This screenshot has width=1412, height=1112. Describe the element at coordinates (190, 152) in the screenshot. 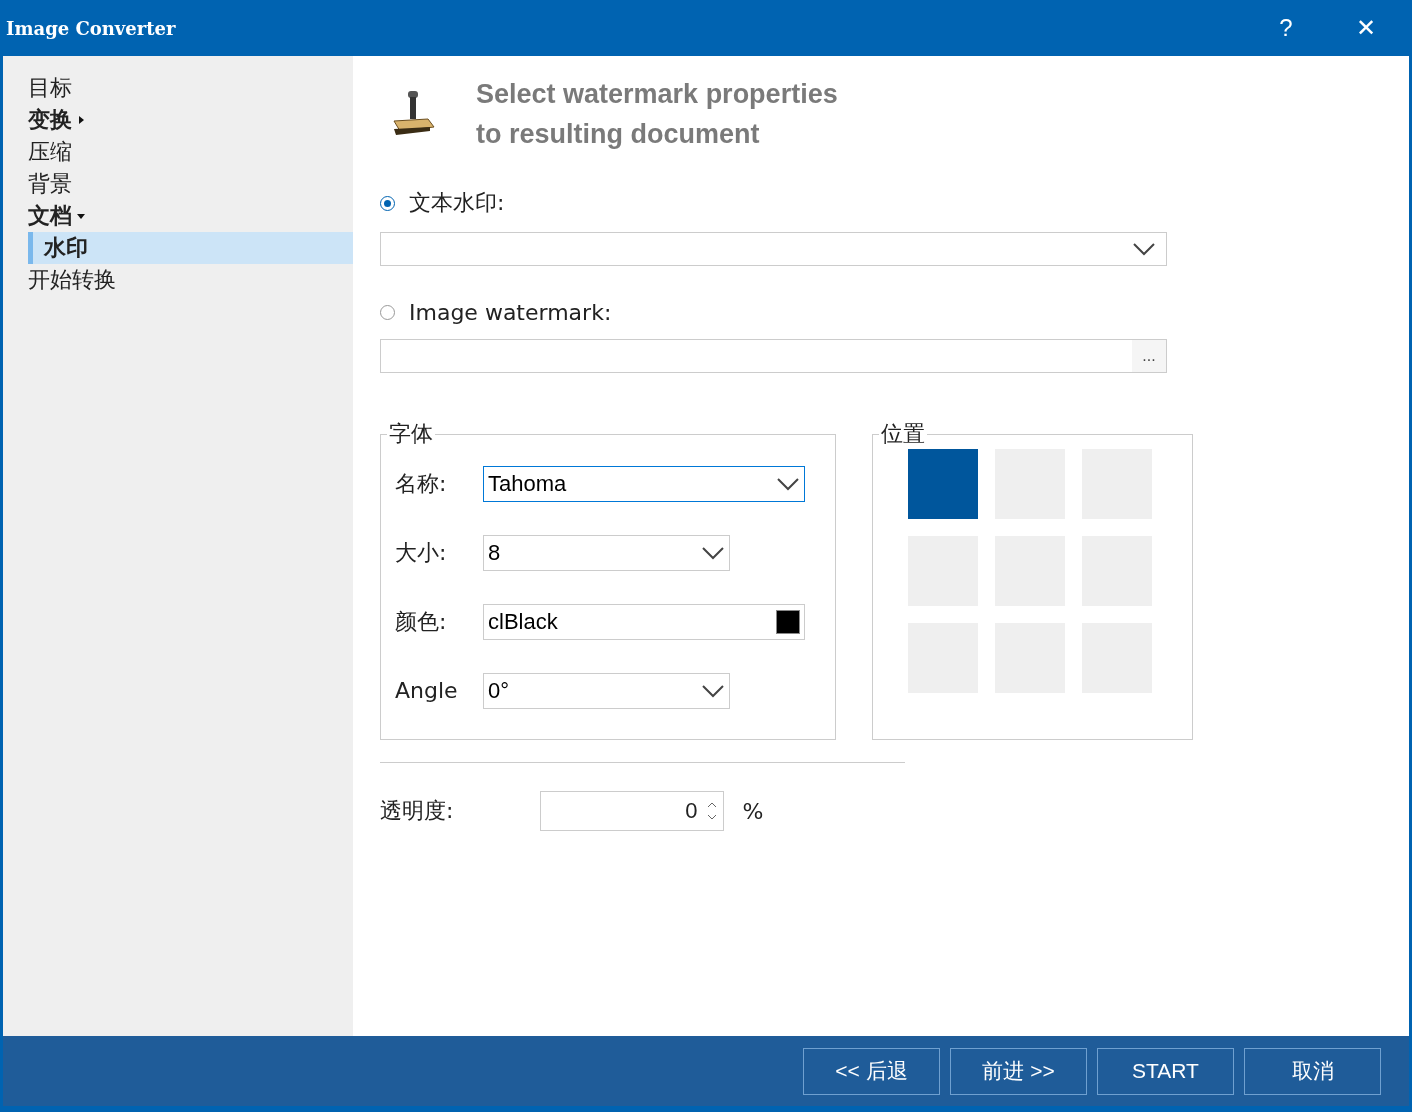

I see `sidebar-item: 压缩` at that location.